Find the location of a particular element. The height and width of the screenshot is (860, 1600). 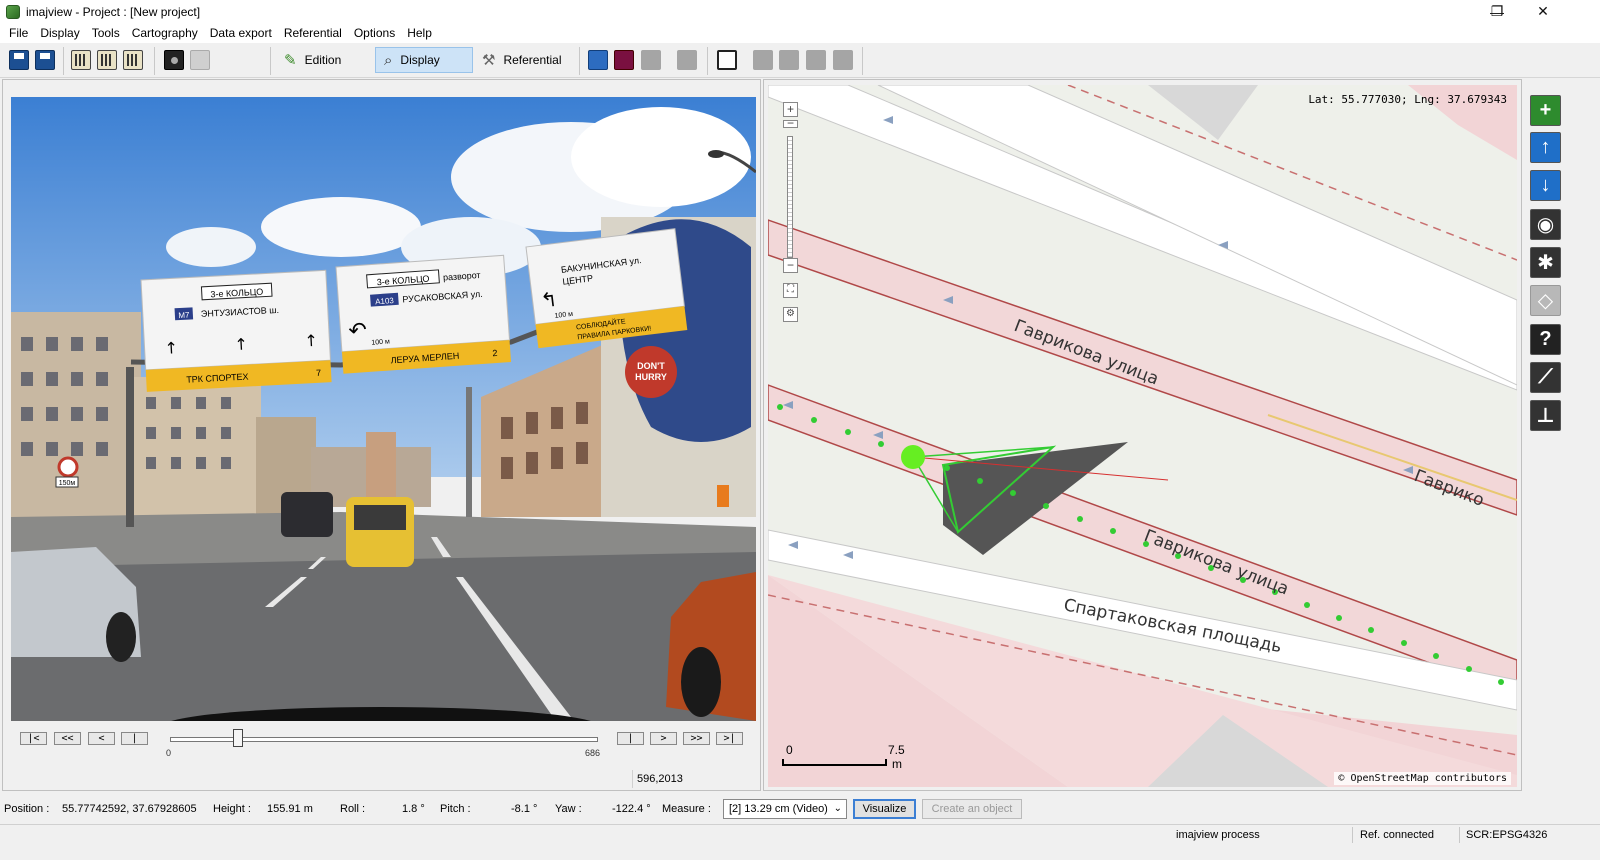

zoom-in-button: + is located at coordinates (790, 109).